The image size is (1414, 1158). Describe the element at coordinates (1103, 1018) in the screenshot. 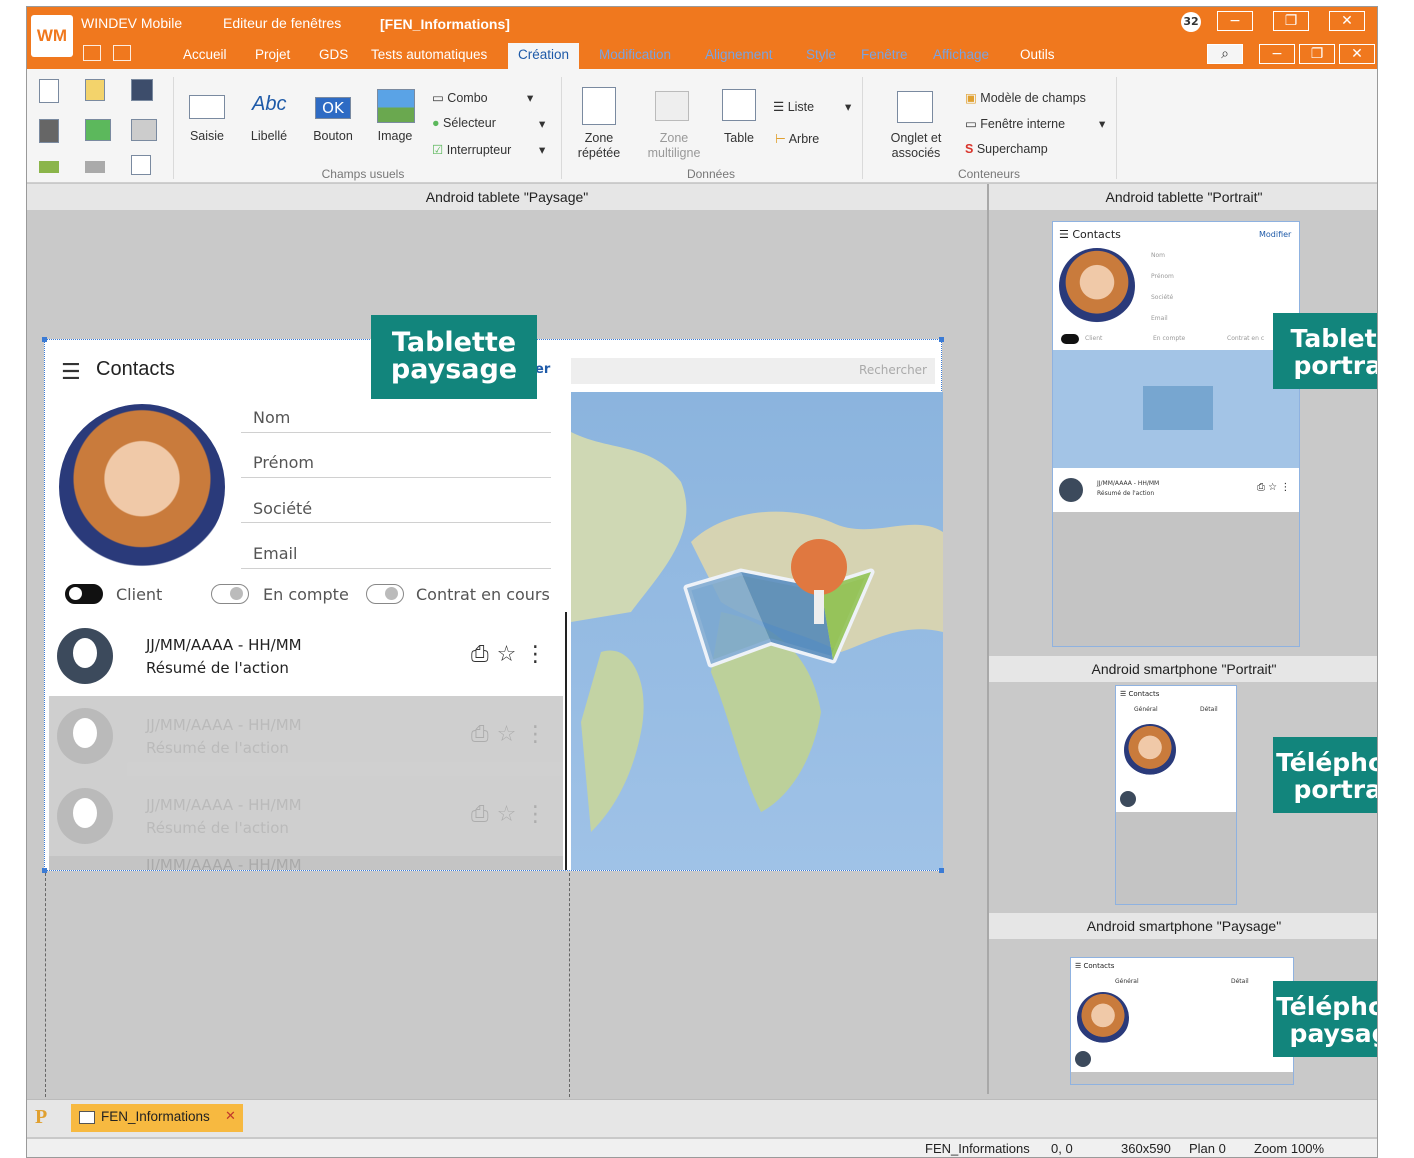

I see `mini-contact-photo` at that location.